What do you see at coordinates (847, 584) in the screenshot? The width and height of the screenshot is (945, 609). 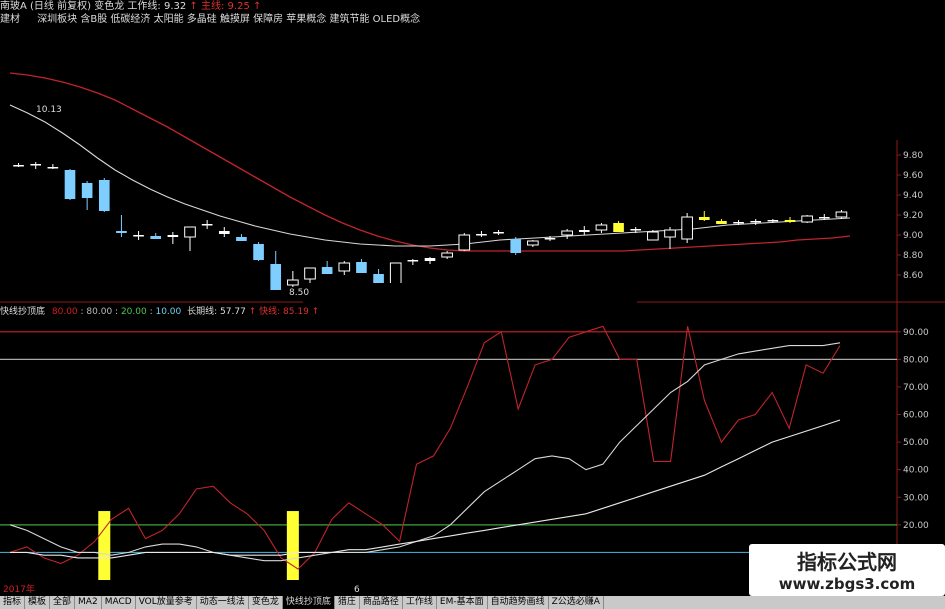 I see `watermark-url: www.zbgs3.com` at bounding box center [847, 584].